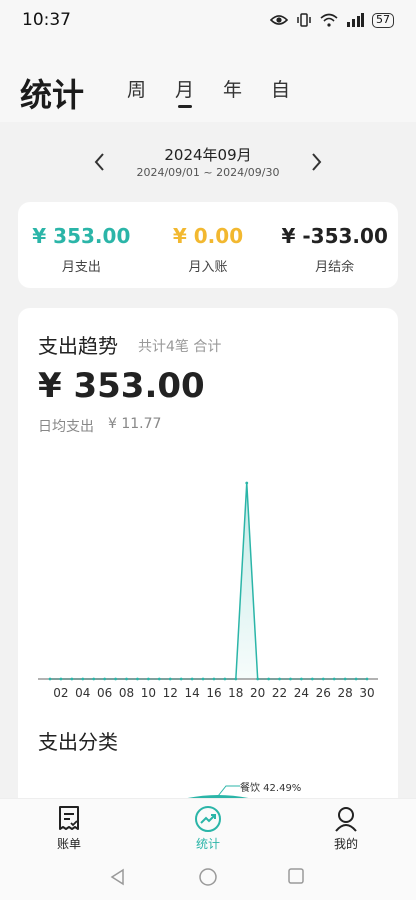  I want to click on nav-stats-label: 统计, so click(207, 844).